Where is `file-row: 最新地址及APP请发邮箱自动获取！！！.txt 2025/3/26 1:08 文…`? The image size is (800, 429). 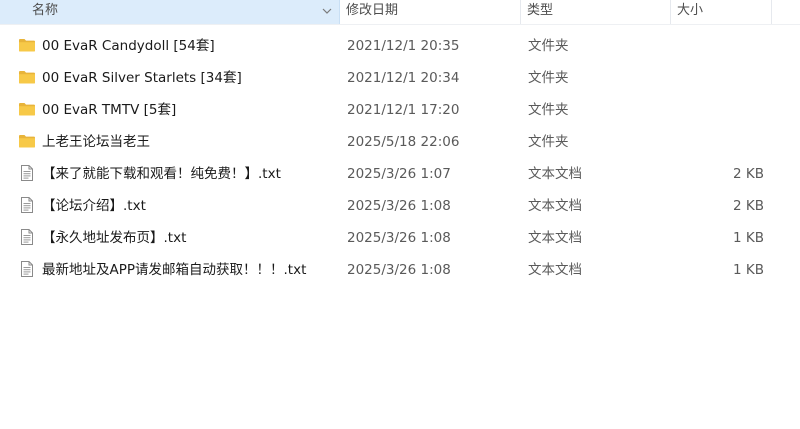 file-row: 最新地址及APP请发邮箱自动获取！！！.txt 2025/3/26 1:08 文… is located at coordinates (400, 270).